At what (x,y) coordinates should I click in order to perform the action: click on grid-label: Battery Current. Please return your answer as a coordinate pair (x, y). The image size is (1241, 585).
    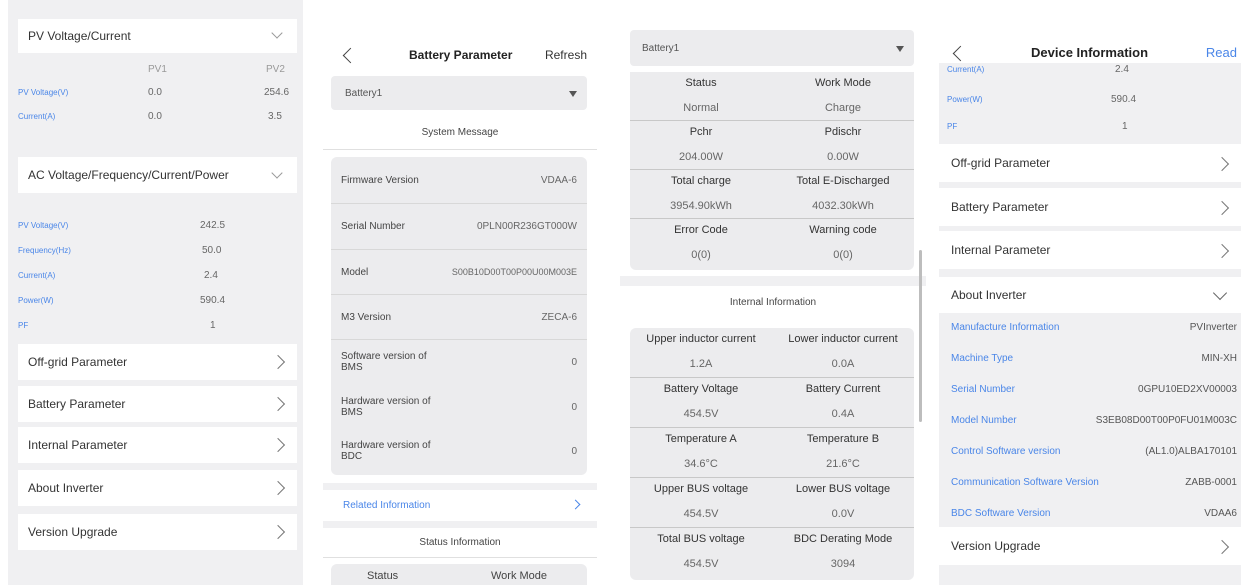
    Looking at the image, I should click on (843, 389).